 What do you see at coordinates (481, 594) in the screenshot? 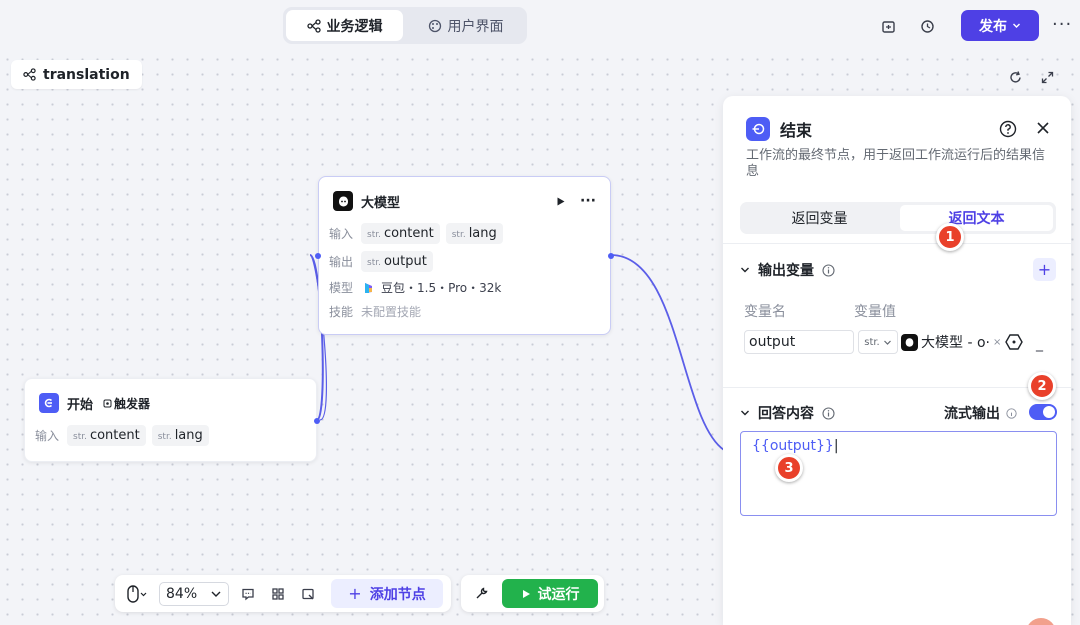
I see `wrench-icon` at bounding box center [481, 594].